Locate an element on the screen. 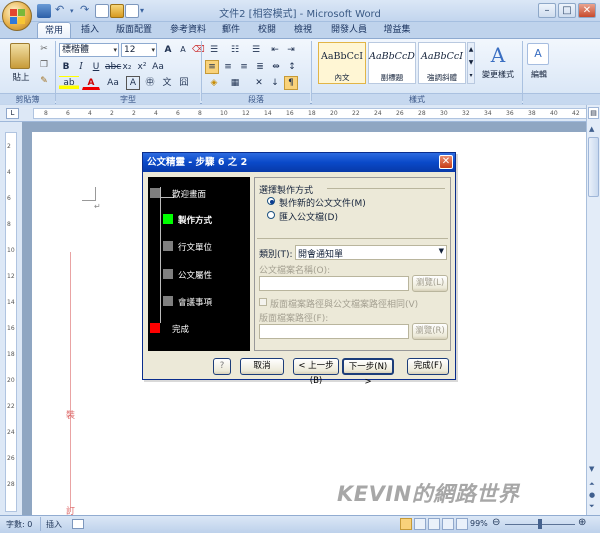  close-button: ✕ is located at coordinates (587, 10).